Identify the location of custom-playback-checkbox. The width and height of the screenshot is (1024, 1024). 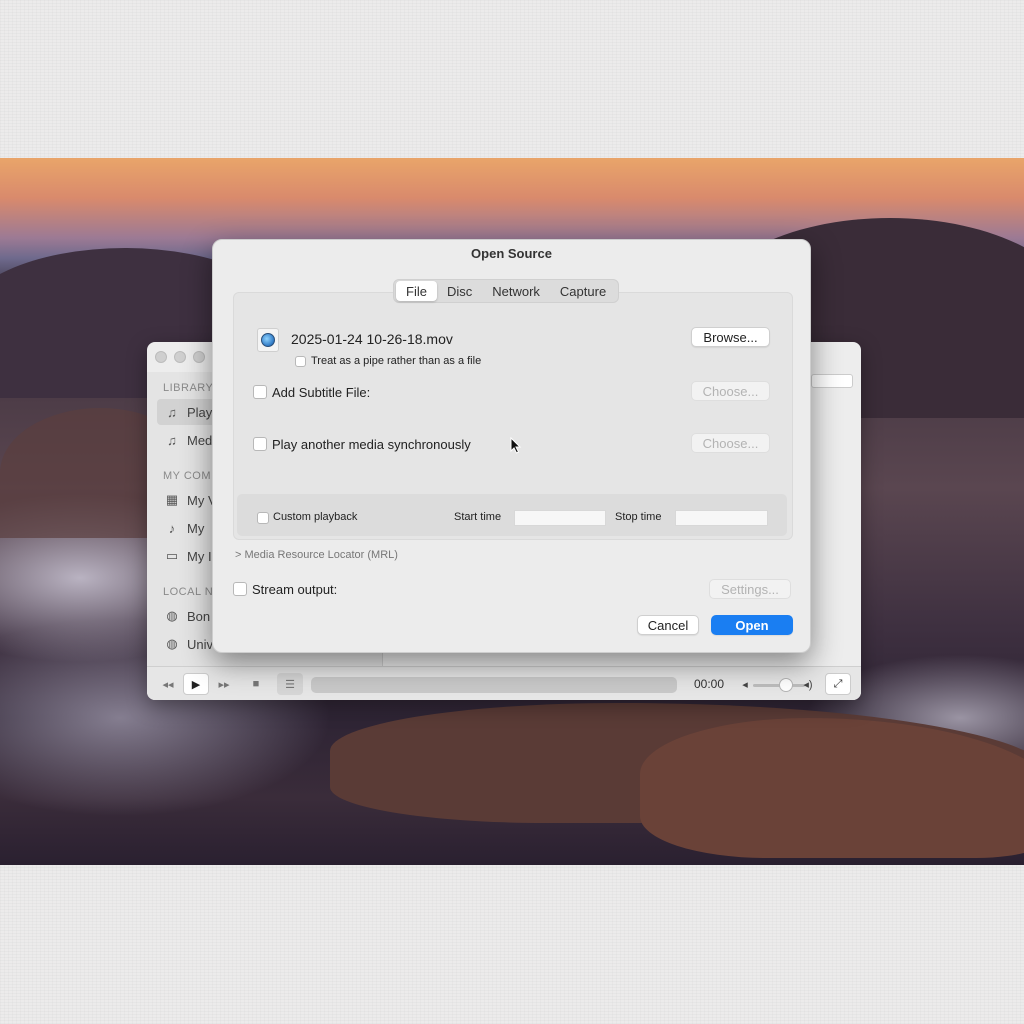
(263, 518).